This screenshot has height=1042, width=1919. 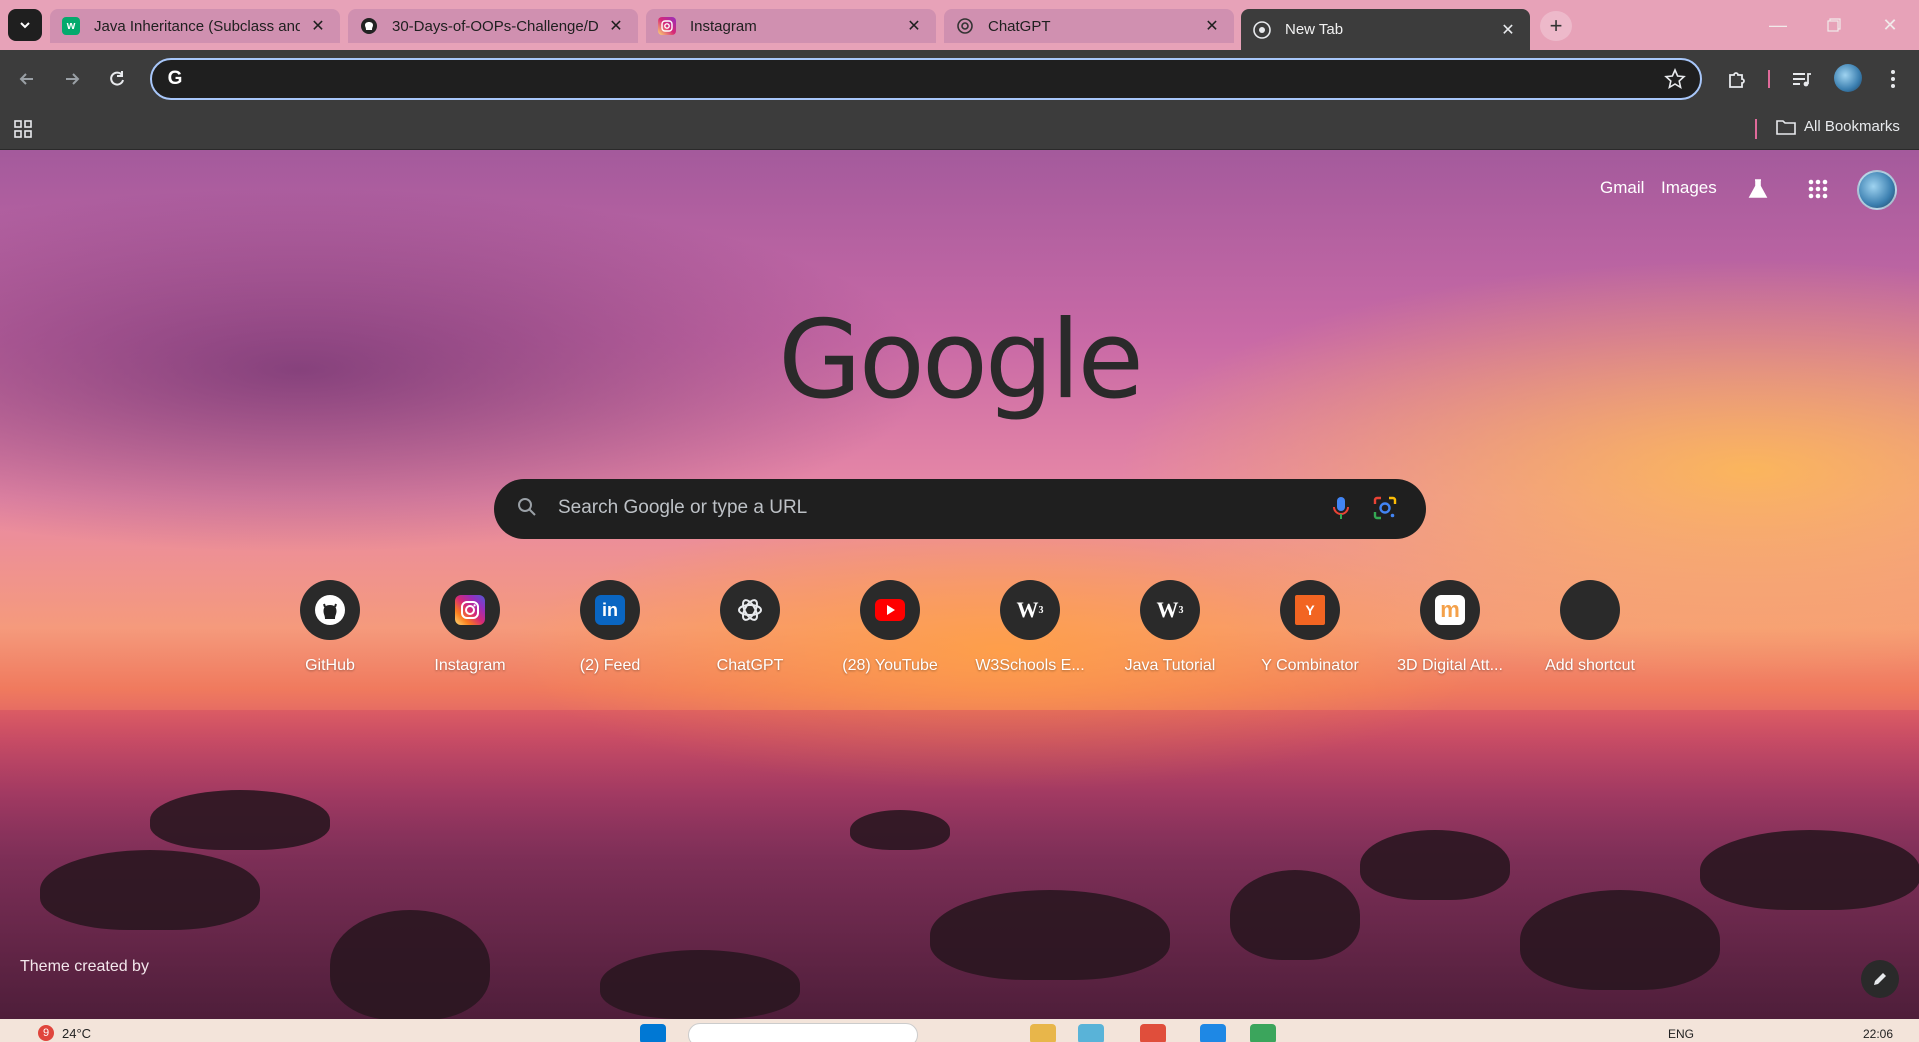 I want to click on apps-grid-icon, so click(x=23, y=129).